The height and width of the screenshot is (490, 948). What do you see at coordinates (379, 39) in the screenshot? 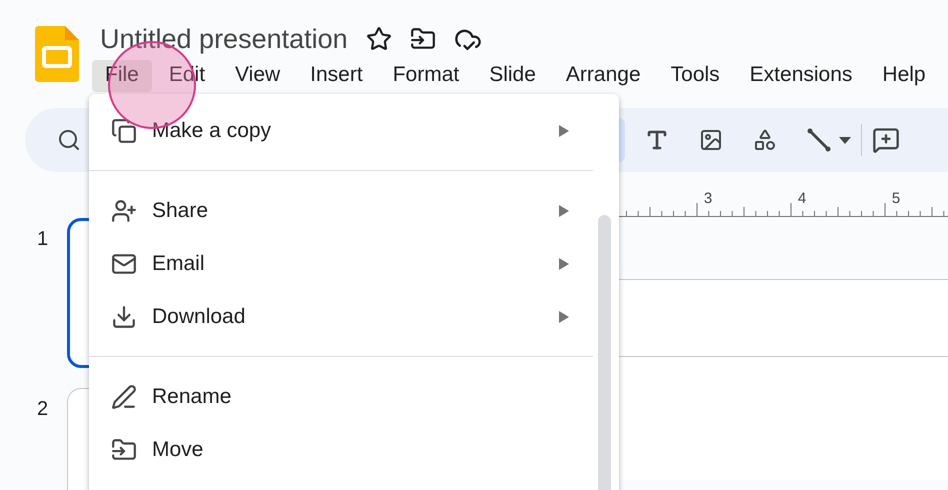
I see `star-icon` at bounding box center [379, 39].